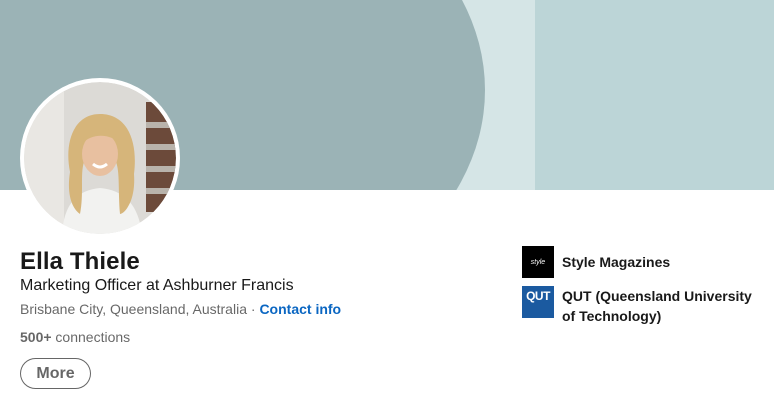 The image size is (774, 406). I want to click on connections-label: connections, so click(91, 337).